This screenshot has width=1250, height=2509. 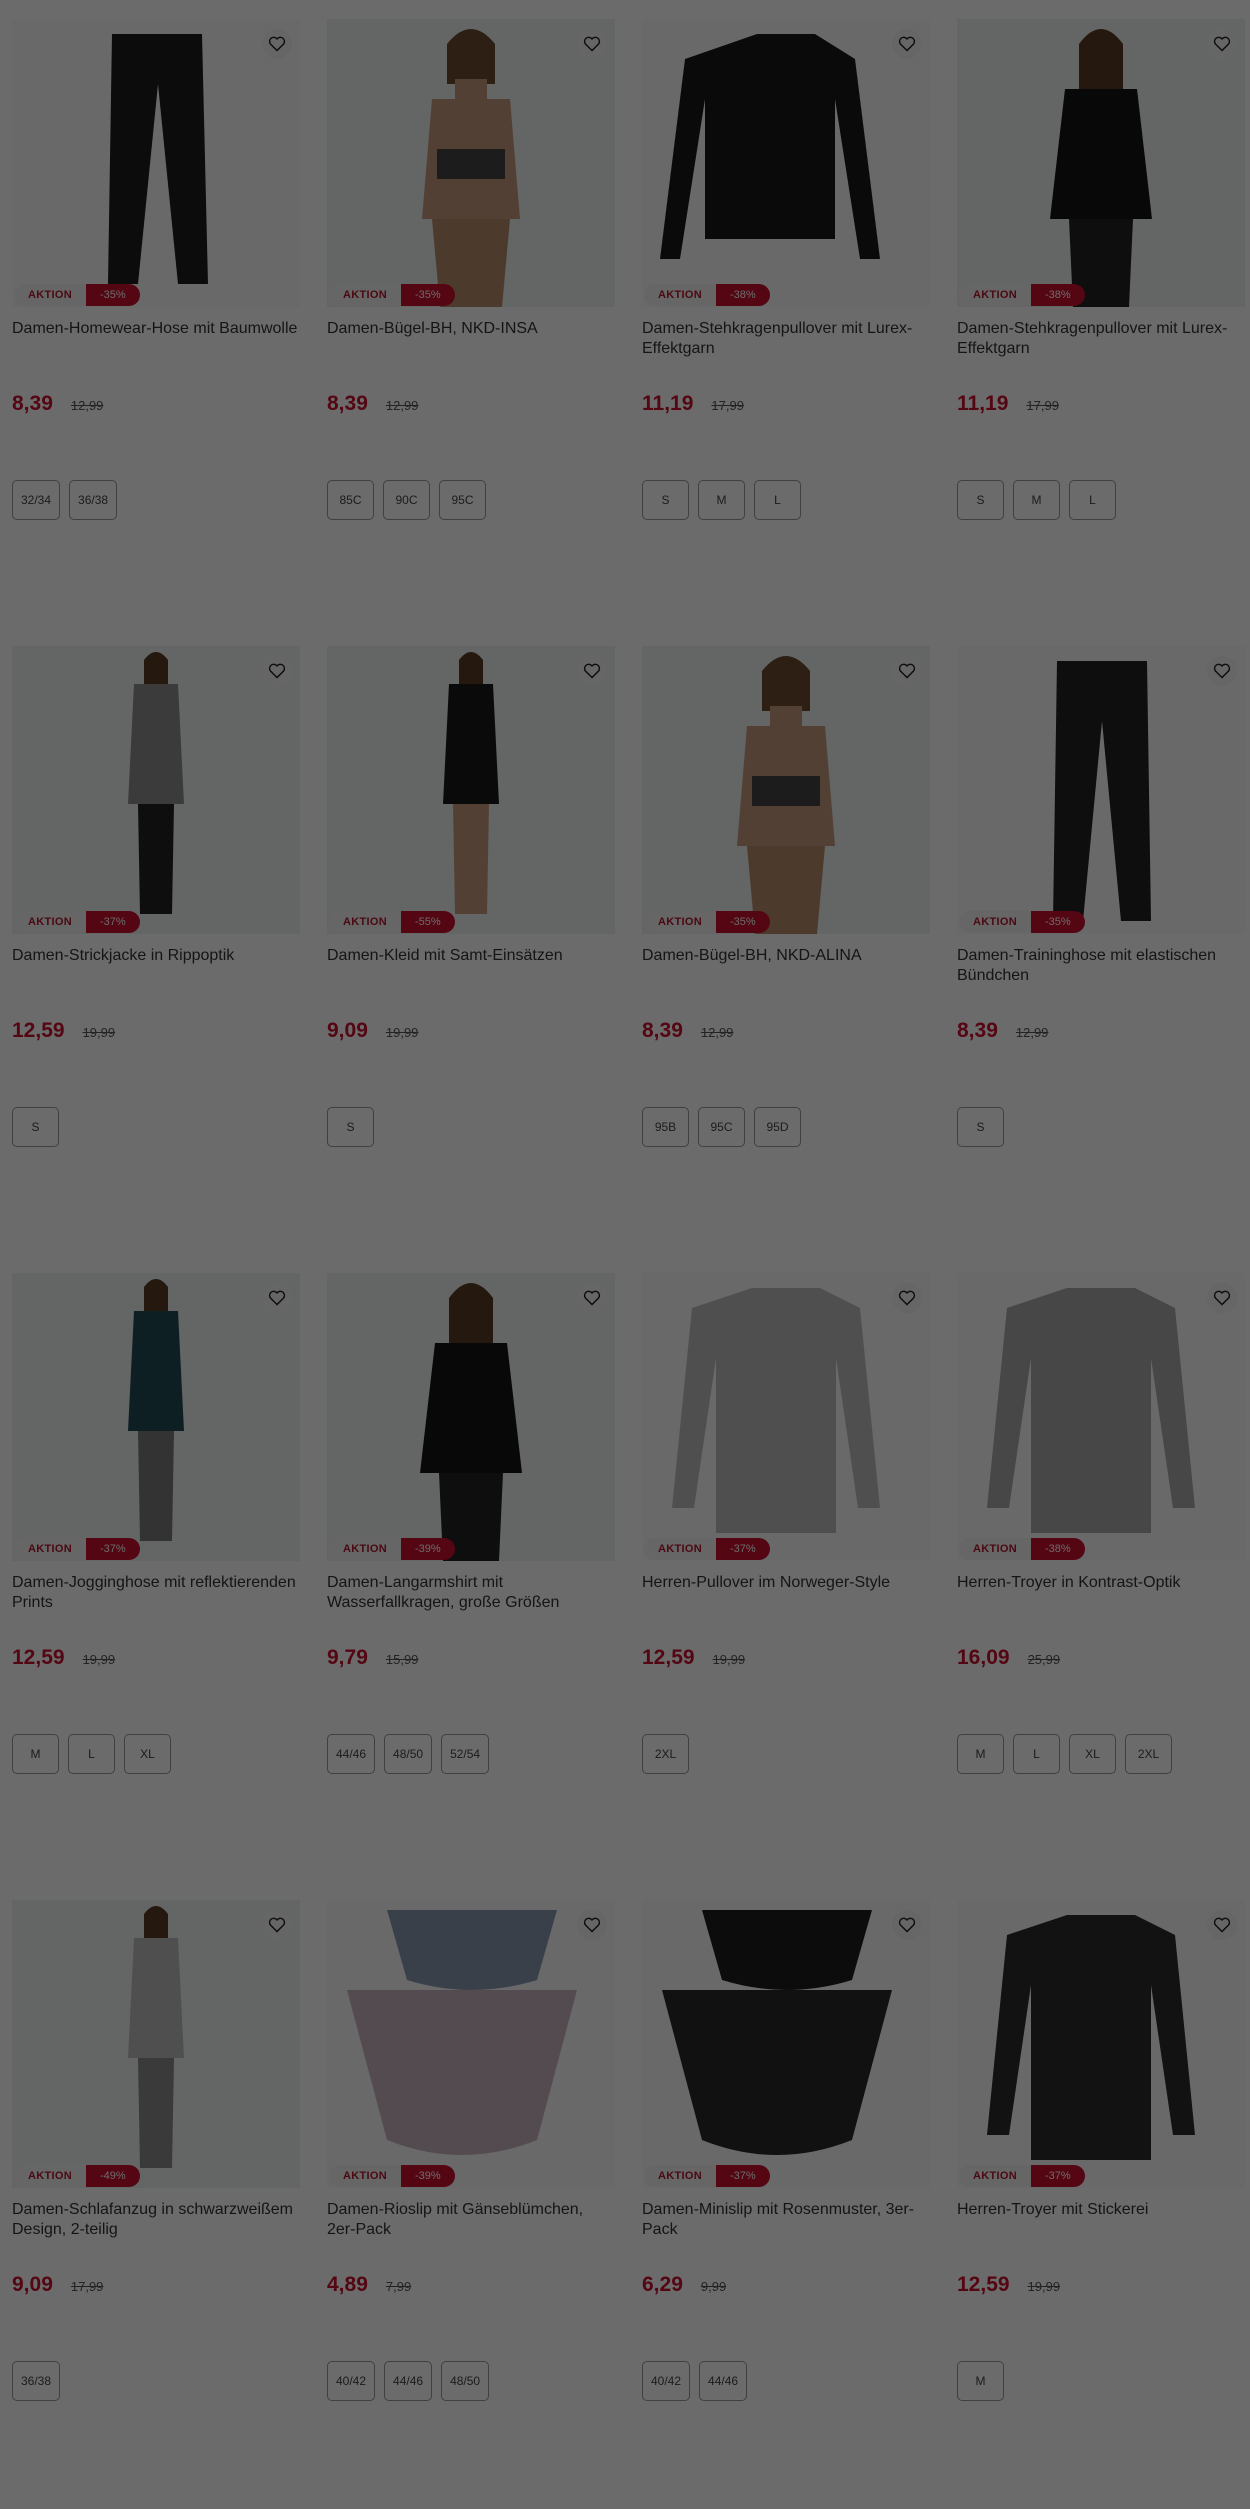 I want to click on size-option: 95B, so click(x=665, y=1127).